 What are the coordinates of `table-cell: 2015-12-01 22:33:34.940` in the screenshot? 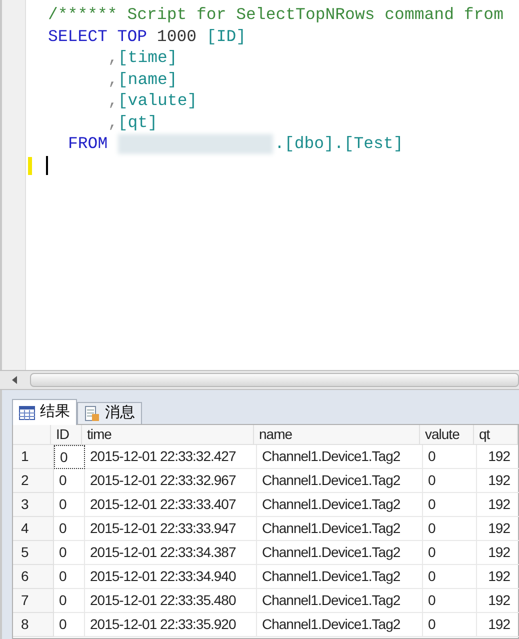 It's located at (171, 577).